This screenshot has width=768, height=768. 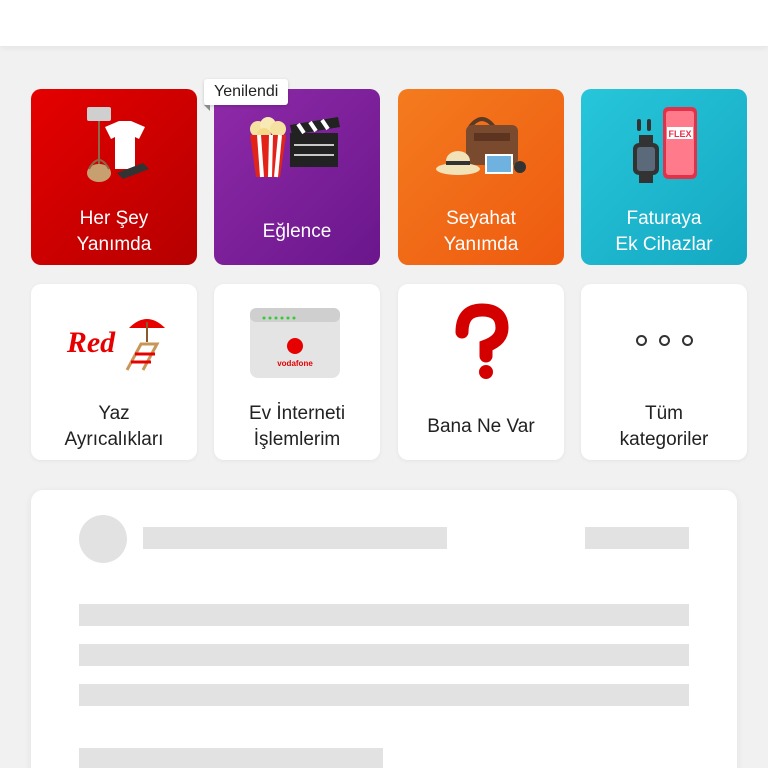 I want to click on tile-label: Ev İnterneti İşlemlerim, so click(x=297, y=426).